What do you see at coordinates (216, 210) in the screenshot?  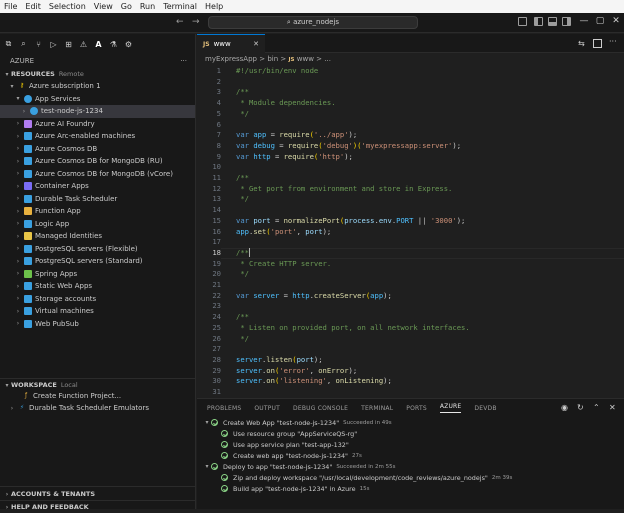 I see `line-number: 14` at bounding box center [216, 210].